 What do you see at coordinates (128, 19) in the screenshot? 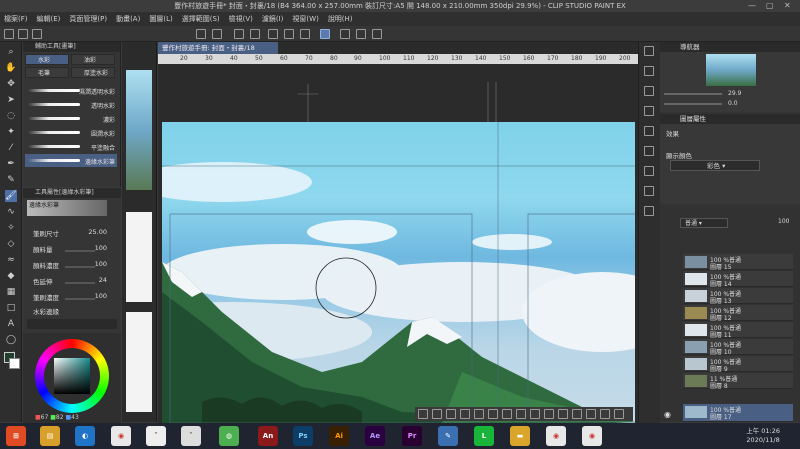
I see `menu-animation: 動畫(A)` at bounding box center [128, 19].